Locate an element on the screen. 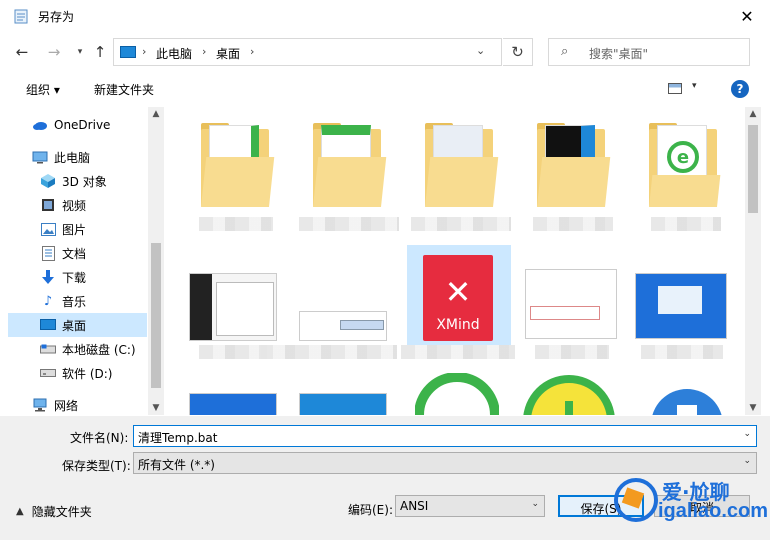 This screenshot has height=540, width=770. up-button: ↑ is located at coordinates (100, 52).